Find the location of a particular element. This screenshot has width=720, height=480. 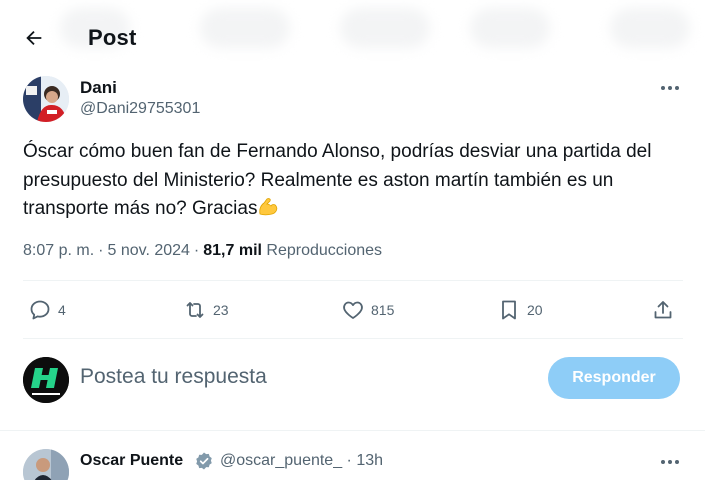

views-label: Reproducciones is located at coordinates (324, 250).